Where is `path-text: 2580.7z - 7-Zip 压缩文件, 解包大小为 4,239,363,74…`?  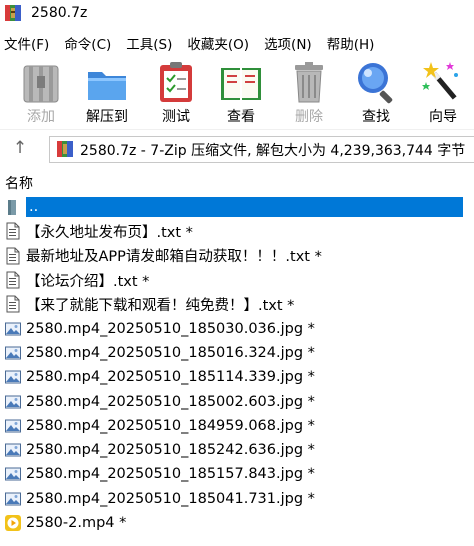
path-text: 2580.7z - 7-Zip 压缩文件, 解包大小为 4,239,363,74… is located at coordinates (273, 151).